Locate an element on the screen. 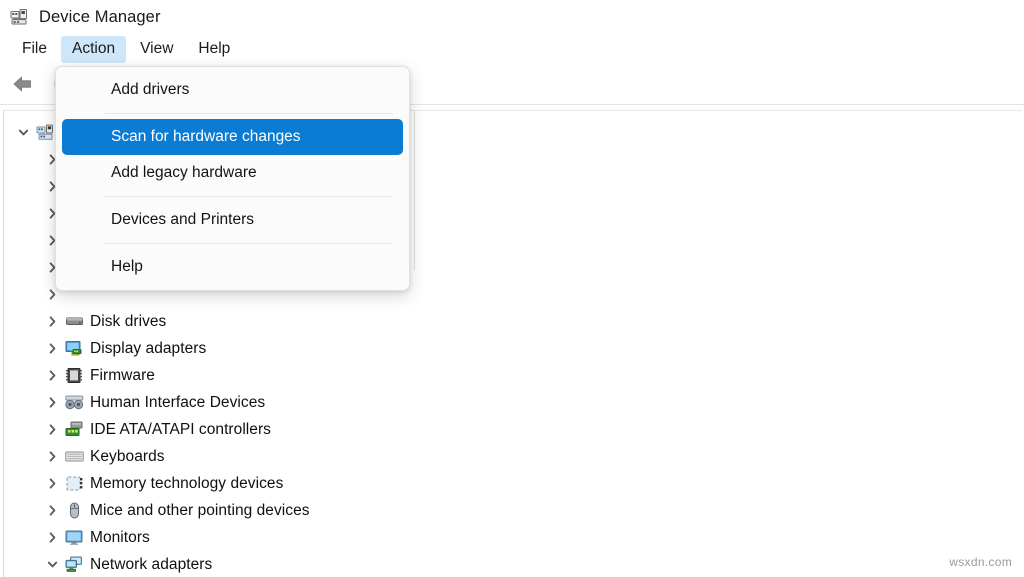 This screenshot has height=577, width=1024. tree-row: Keyboards is located at coordinates (103, 456).